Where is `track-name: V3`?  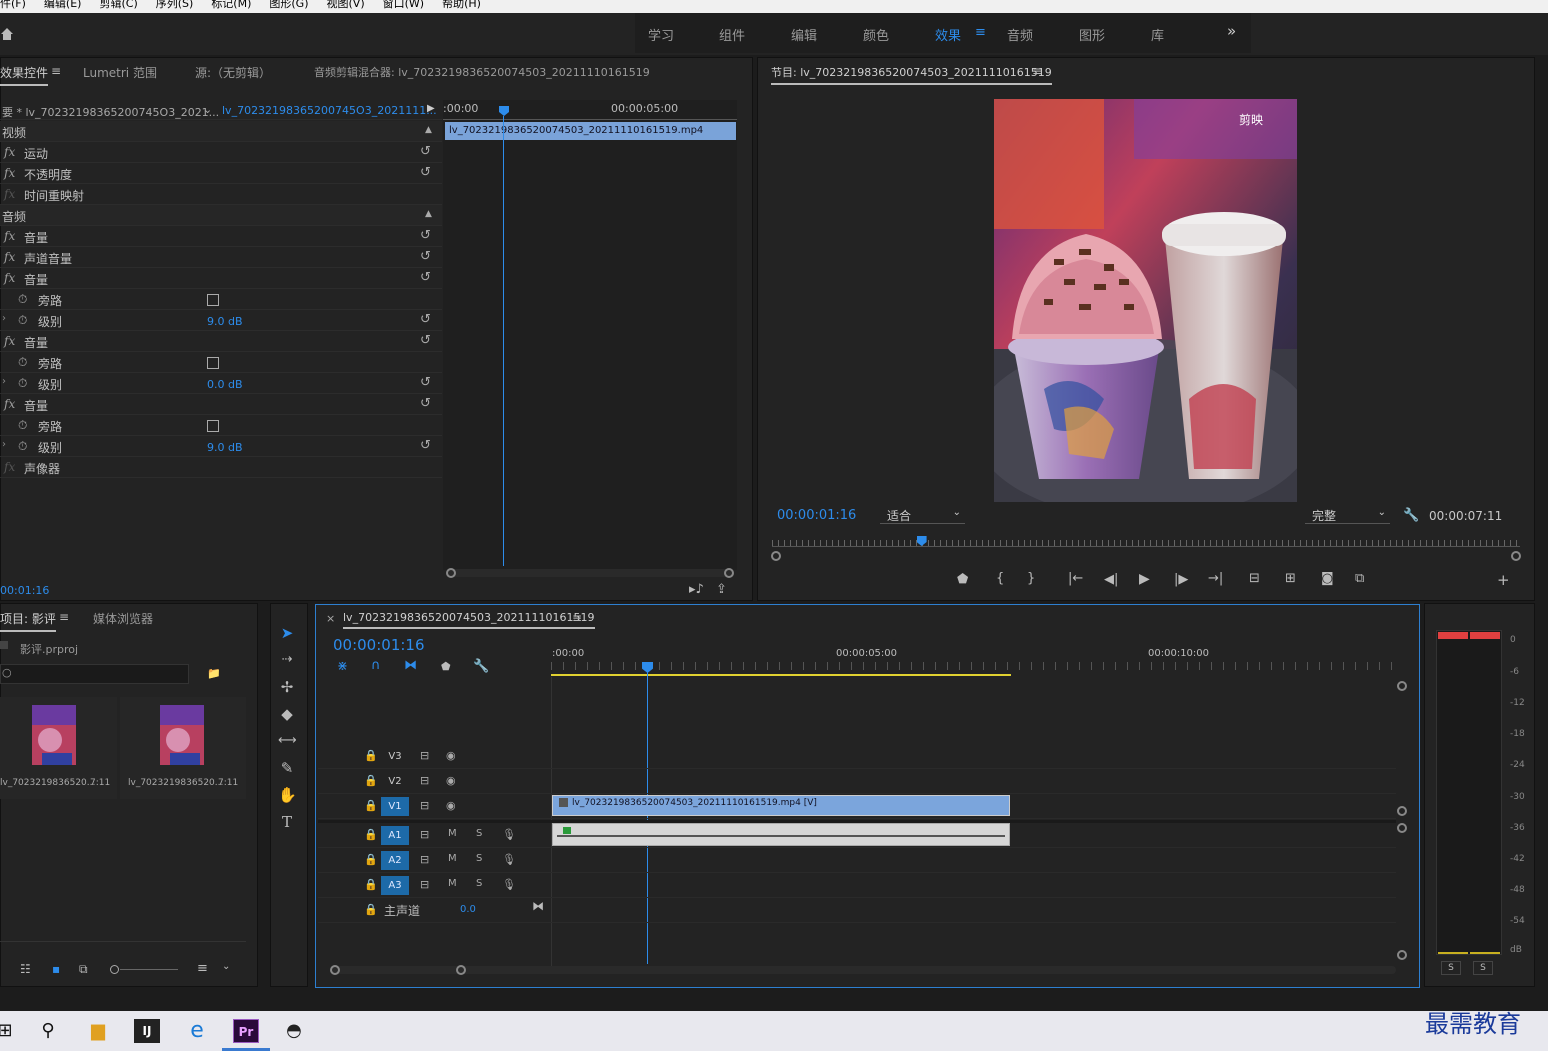
track-name: V3 is located at coordinates (395, 756).